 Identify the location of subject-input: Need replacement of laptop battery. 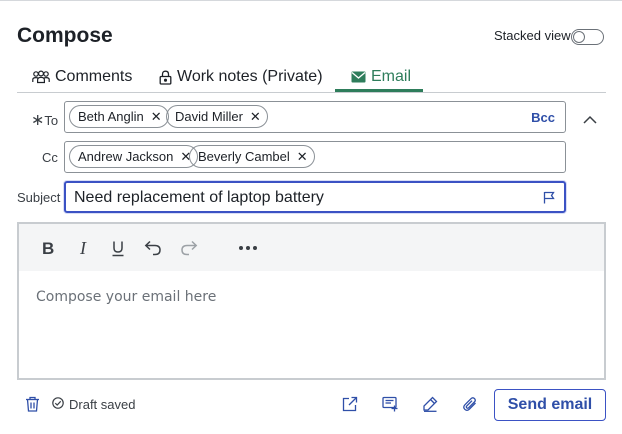
(315, 197).